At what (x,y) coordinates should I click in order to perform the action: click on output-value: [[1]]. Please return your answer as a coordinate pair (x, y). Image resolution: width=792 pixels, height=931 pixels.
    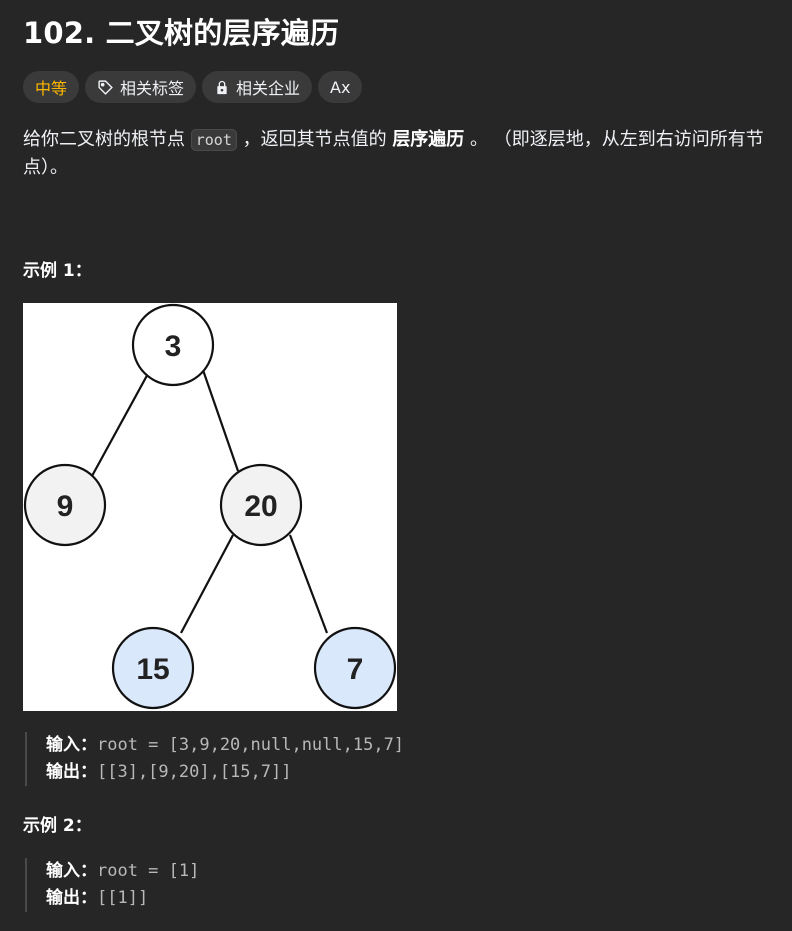
    Looking at the image, I should click on (123, 898).